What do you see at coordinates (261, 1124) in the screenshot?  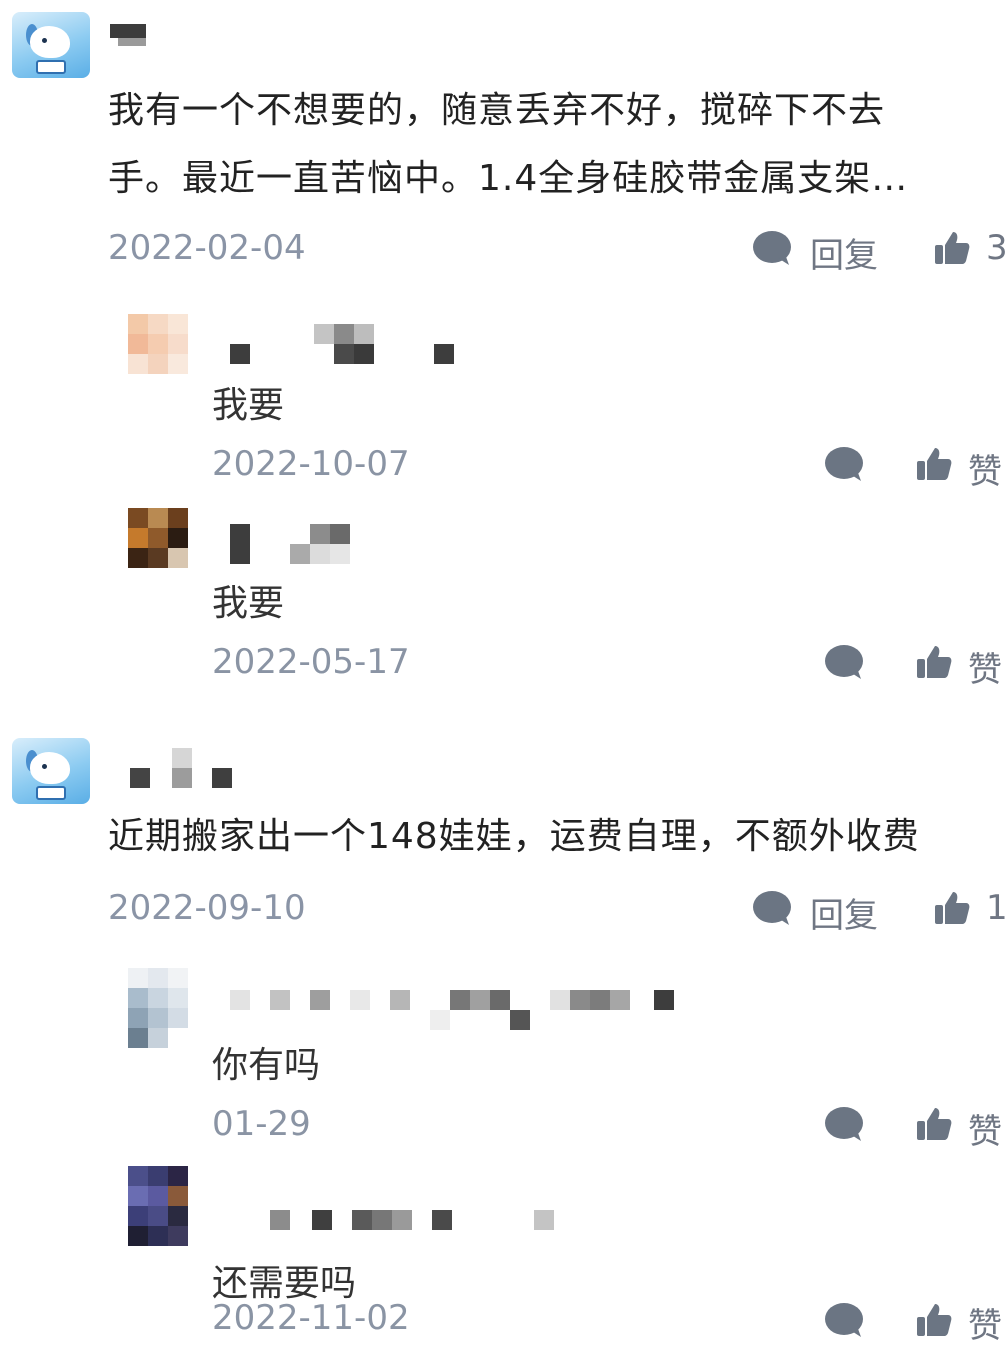 I see `reply-date: 01-29` at bounding box center [261, 1124].